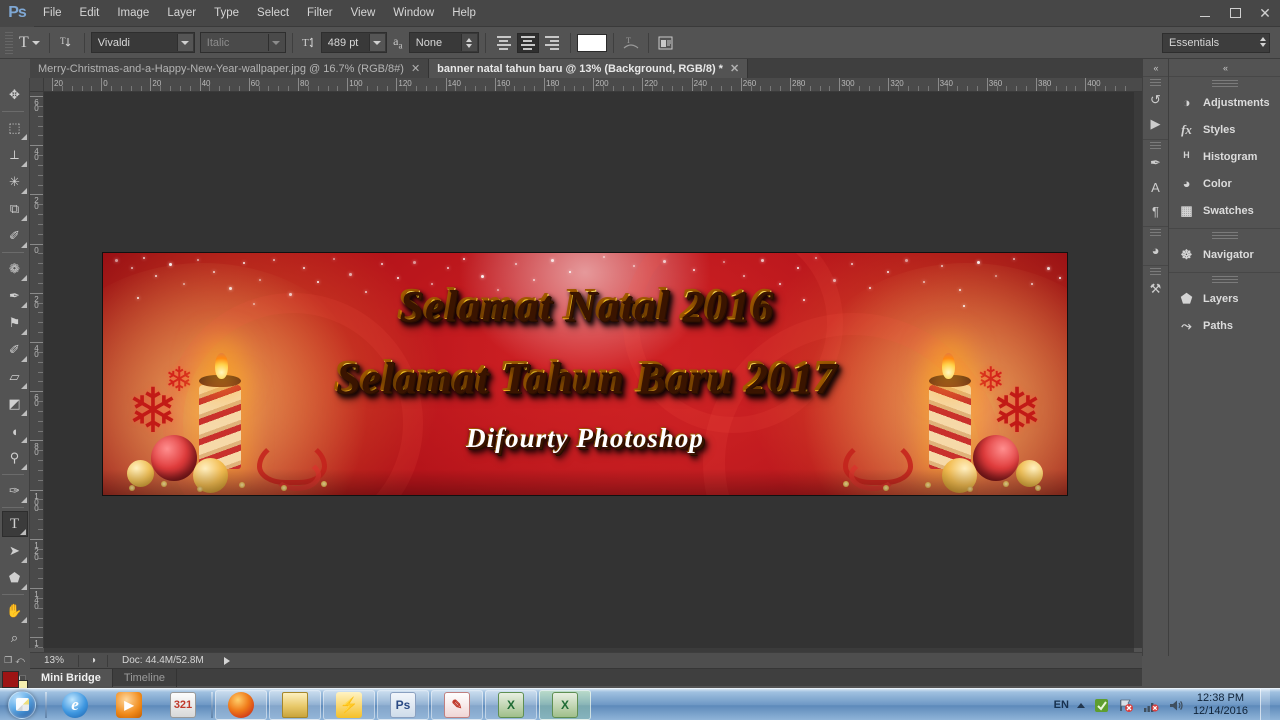 The height and width of the screenshot is (720, 1280). Describe the element at coordinates (1224, 183) in the screenshot. I see `panel-item-color: ◕ Color` at that location.